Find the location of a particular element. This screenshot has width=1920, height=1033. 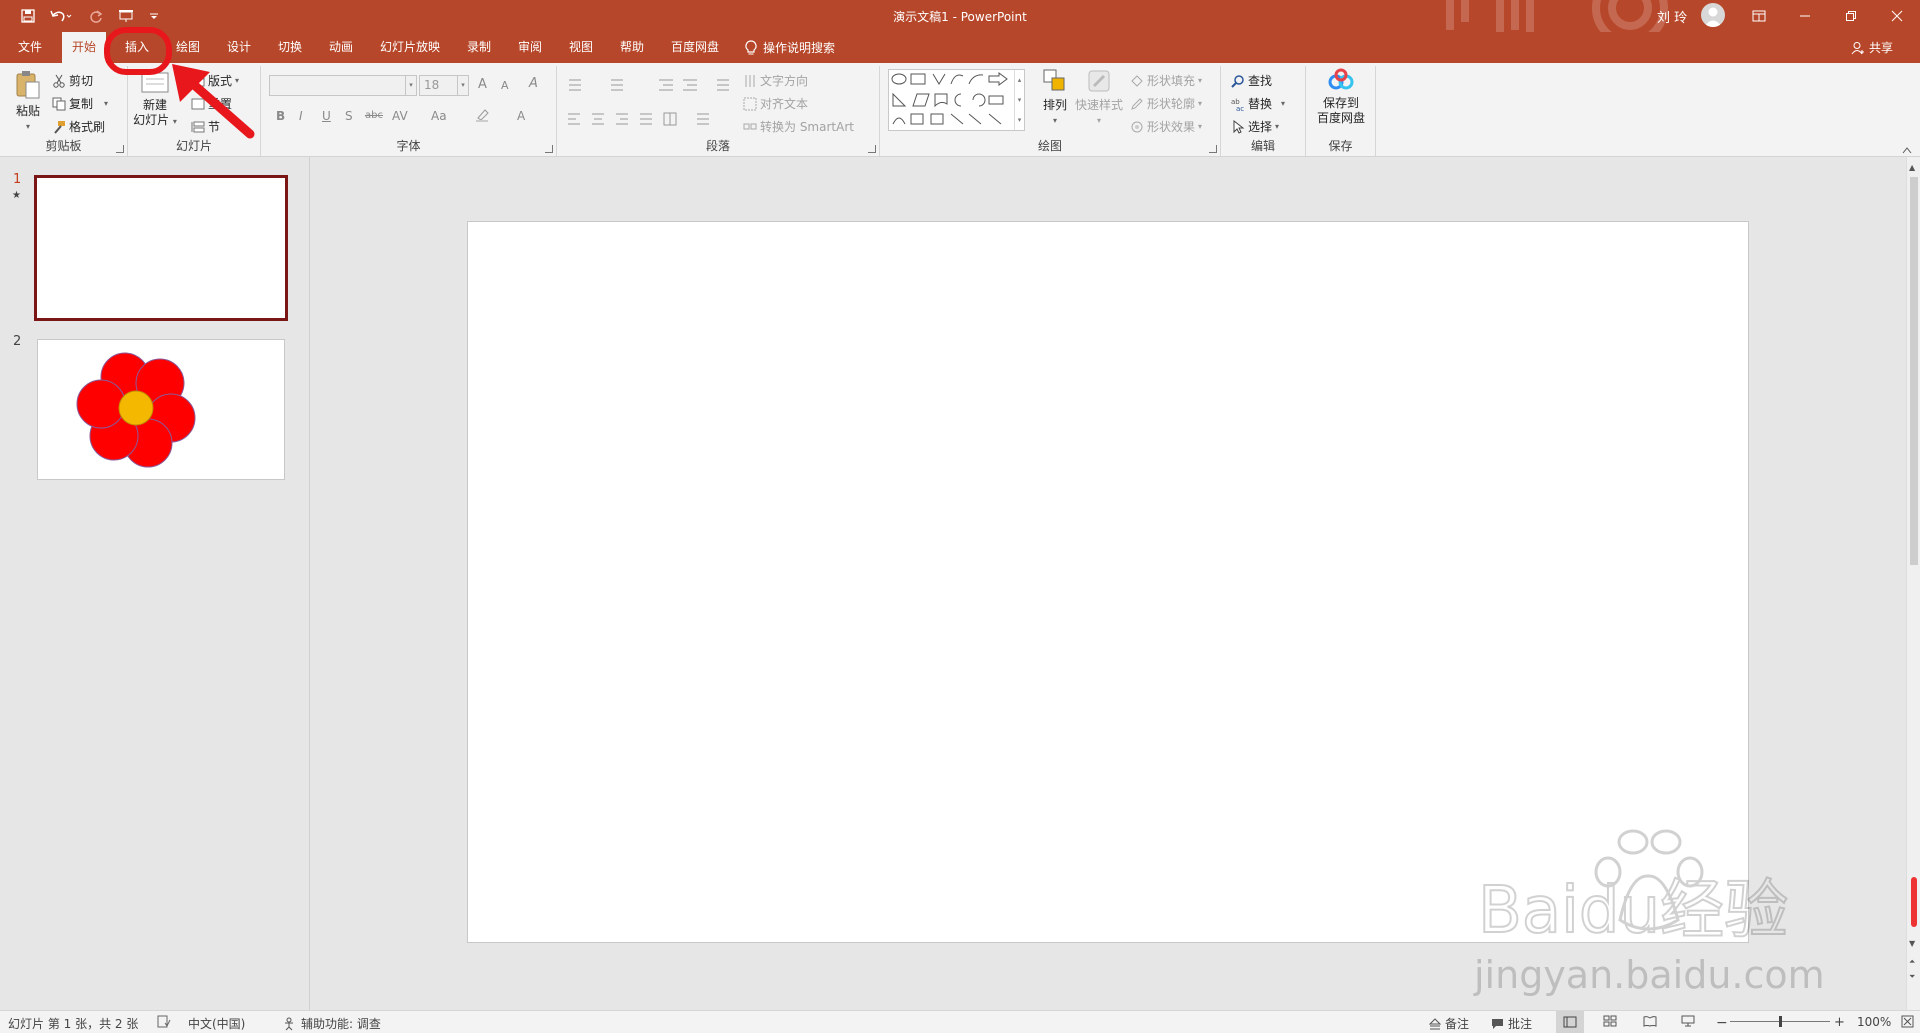

next-slide-icon: ⏷ is located at coordinates (1912, 977).